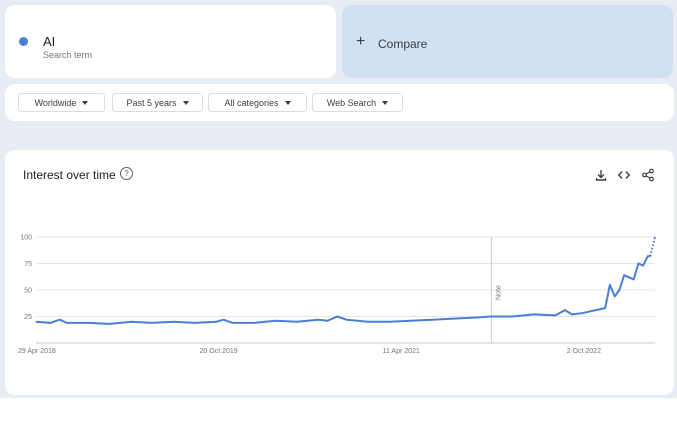  I want to click on search-term-name: AI, so click(49, 41).